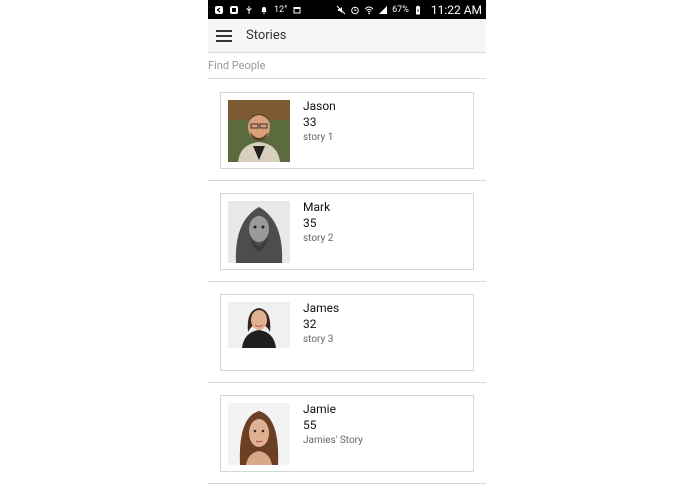  I want to click on battery-charging-icon, so click(418, 10).